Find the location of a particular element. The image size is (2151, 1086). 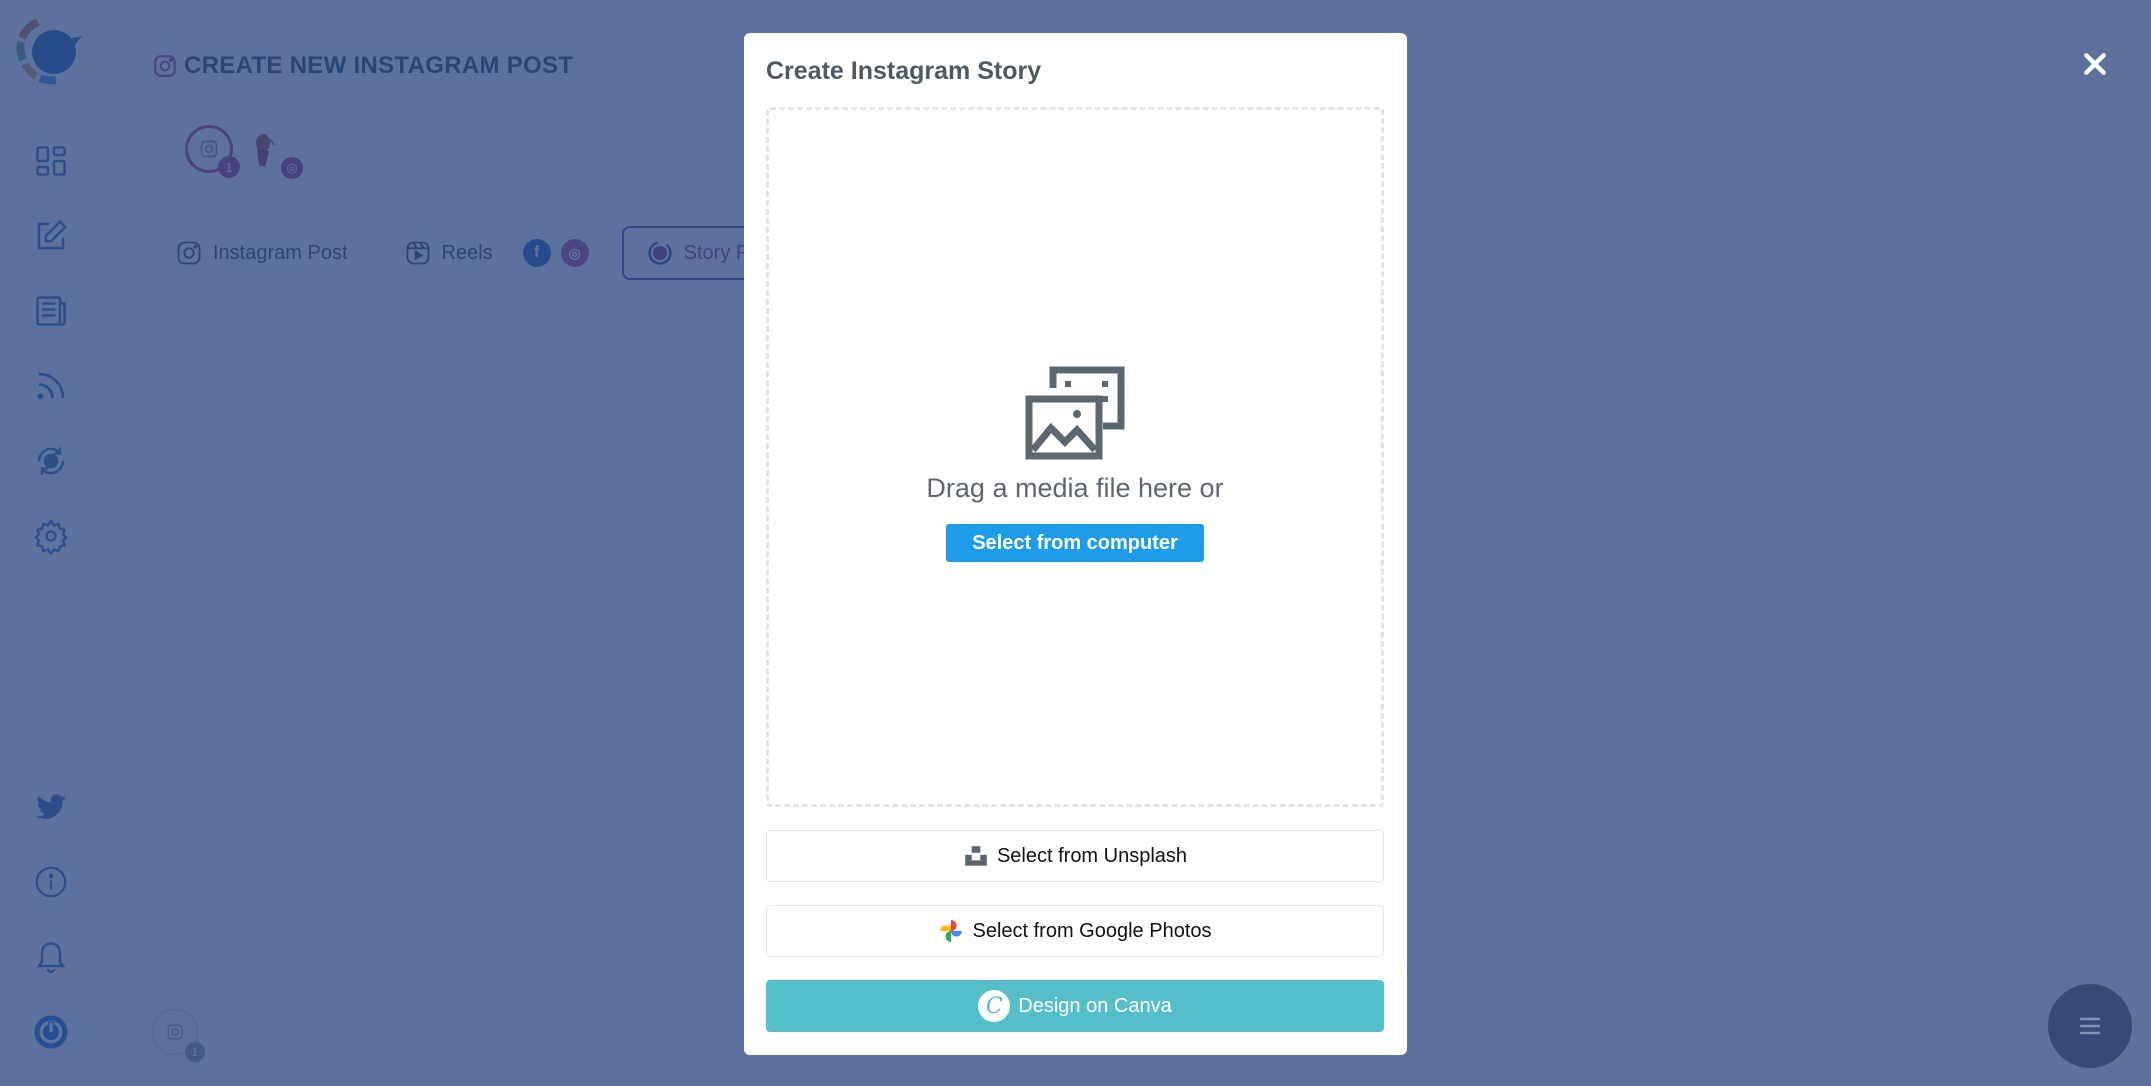

select-from-google-photos-button: Select from Google Photos is located at coordinates (1075, 931).